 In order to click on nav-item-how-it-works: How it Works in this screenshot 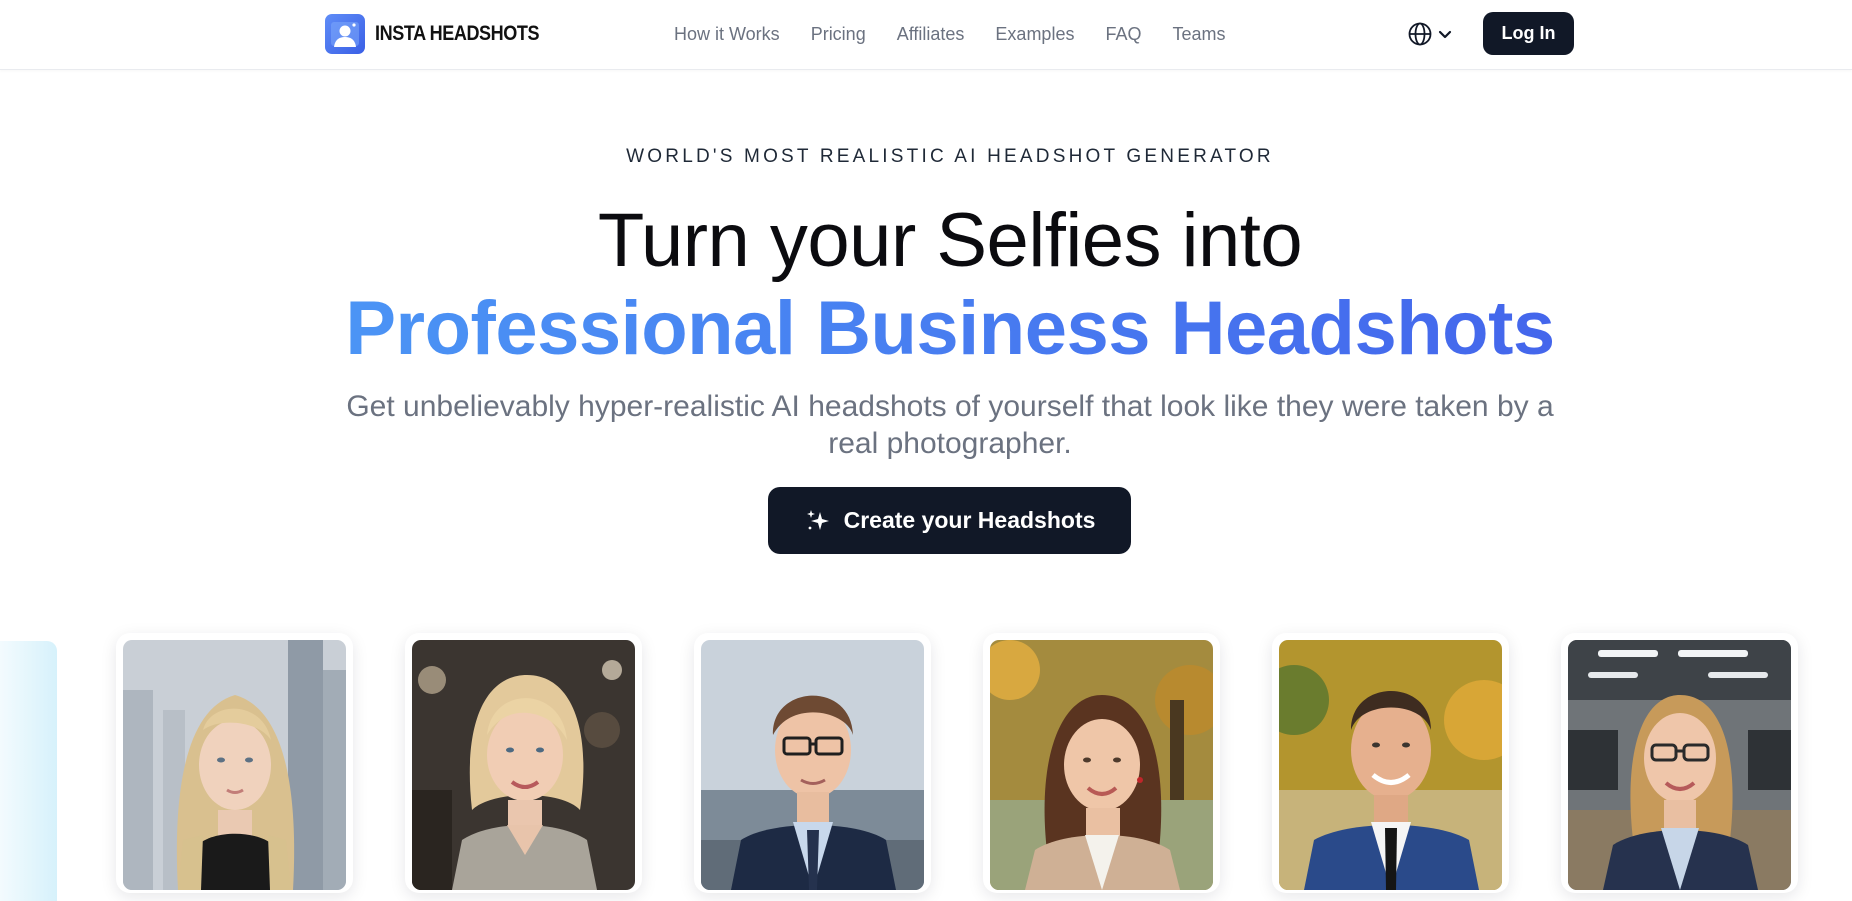, I will do `click(727, 34)`.